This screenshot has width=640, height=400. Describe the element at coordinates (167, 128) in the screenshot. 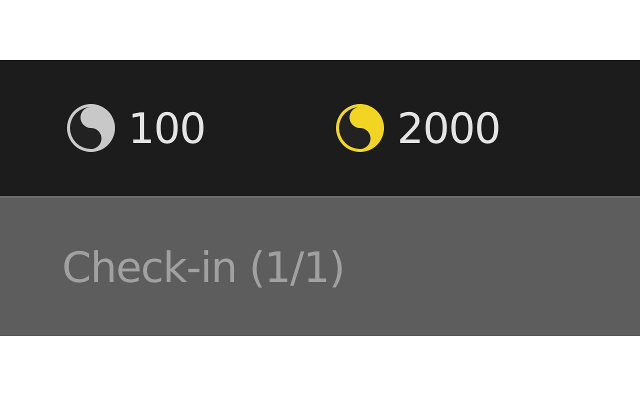

I see `currency-amount: 100` at that location.